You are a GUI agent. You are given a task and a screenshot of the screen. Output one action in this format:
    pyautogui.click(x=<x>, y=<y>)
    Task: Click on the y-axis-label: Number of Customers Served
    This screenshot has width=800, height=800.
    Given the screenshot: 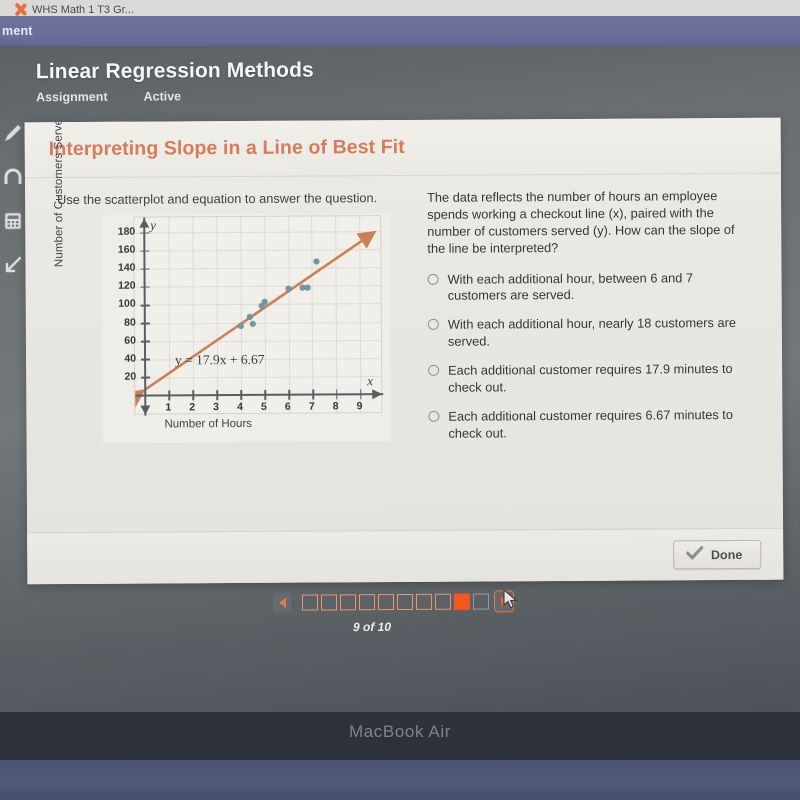 What is the action you would take?
    pyautogui.click(x=59, y=192)
    